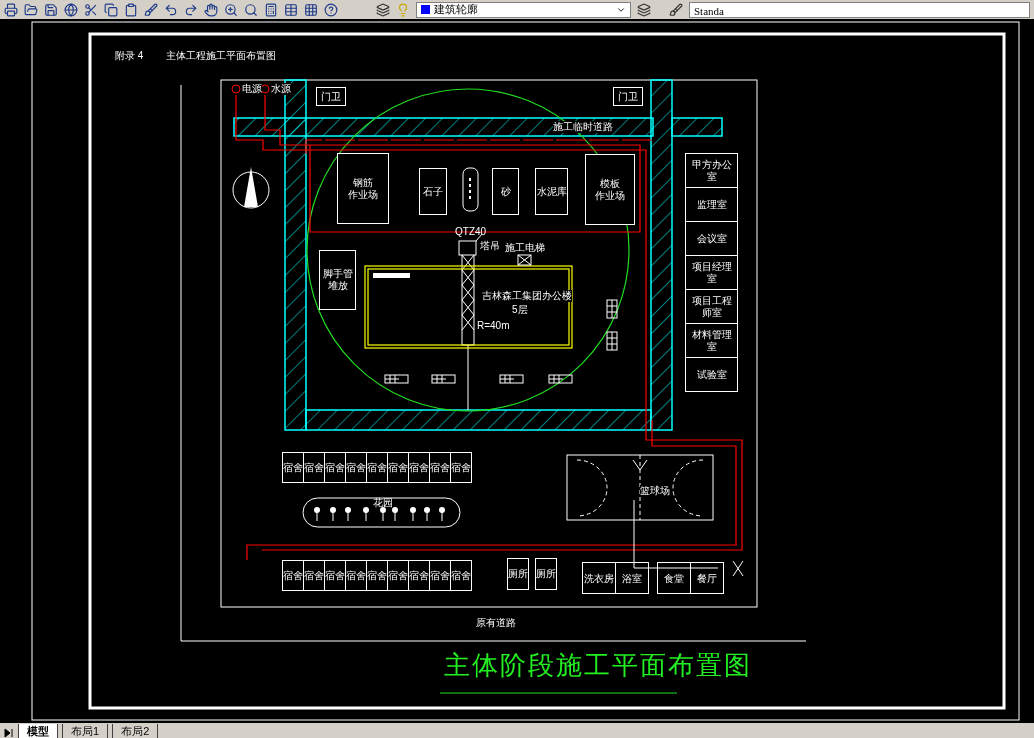 The image size is (1034, 738). What do you see at coordinates (271, 9) in the screenshot?
I see `calculator-icon` at bounding box center [271, 9].